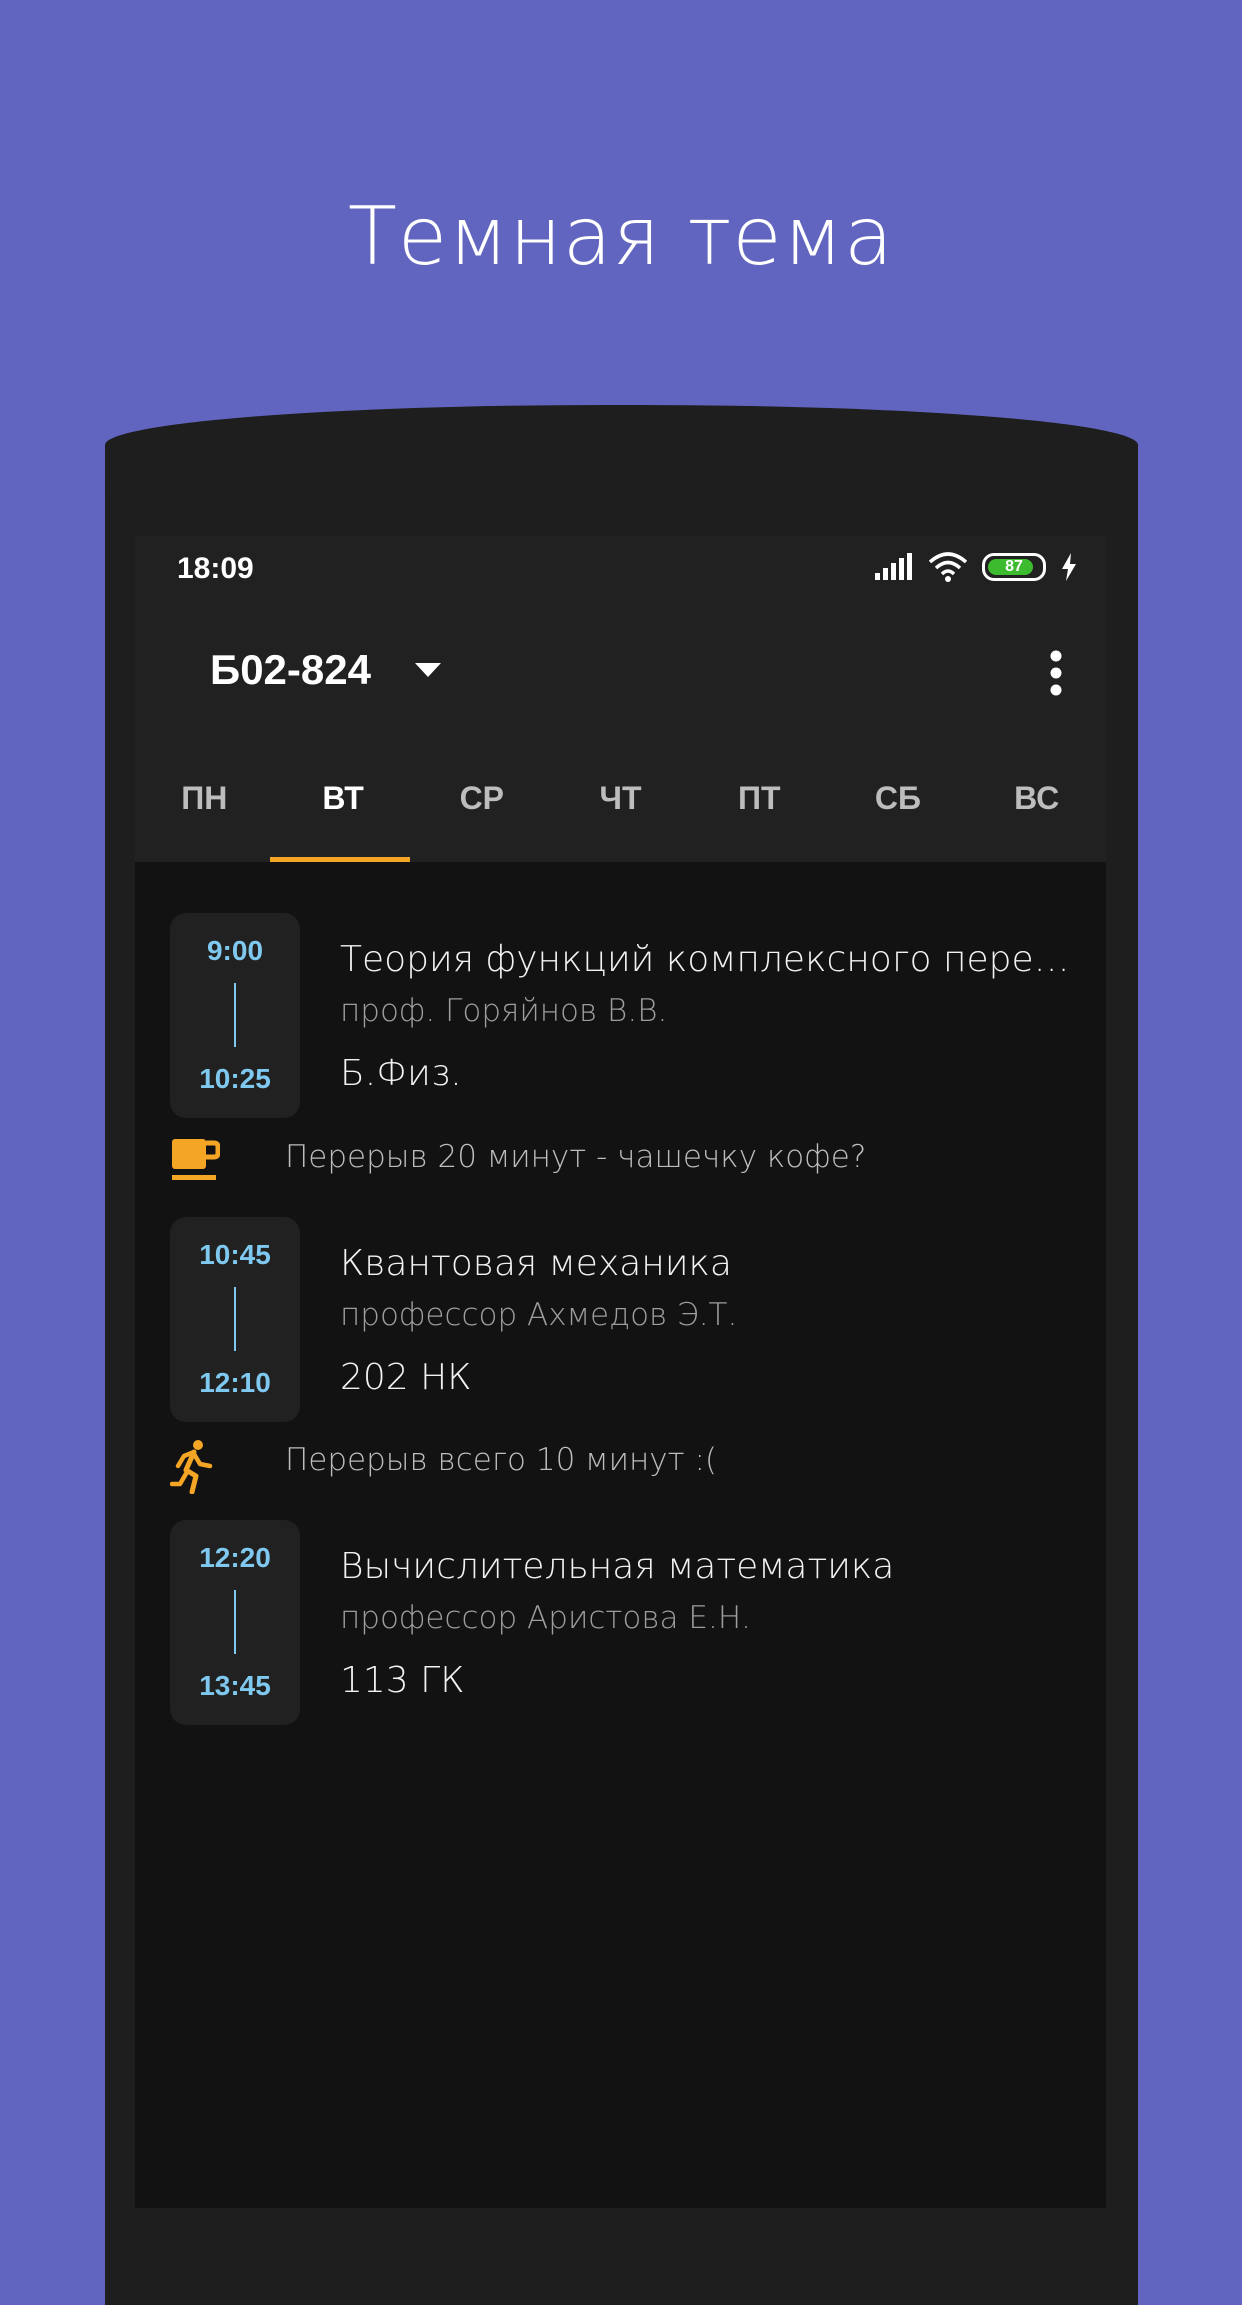  Describe the element at coordinates (215, 568) in the screenshot. I see `status-time: 18:09` at that location.